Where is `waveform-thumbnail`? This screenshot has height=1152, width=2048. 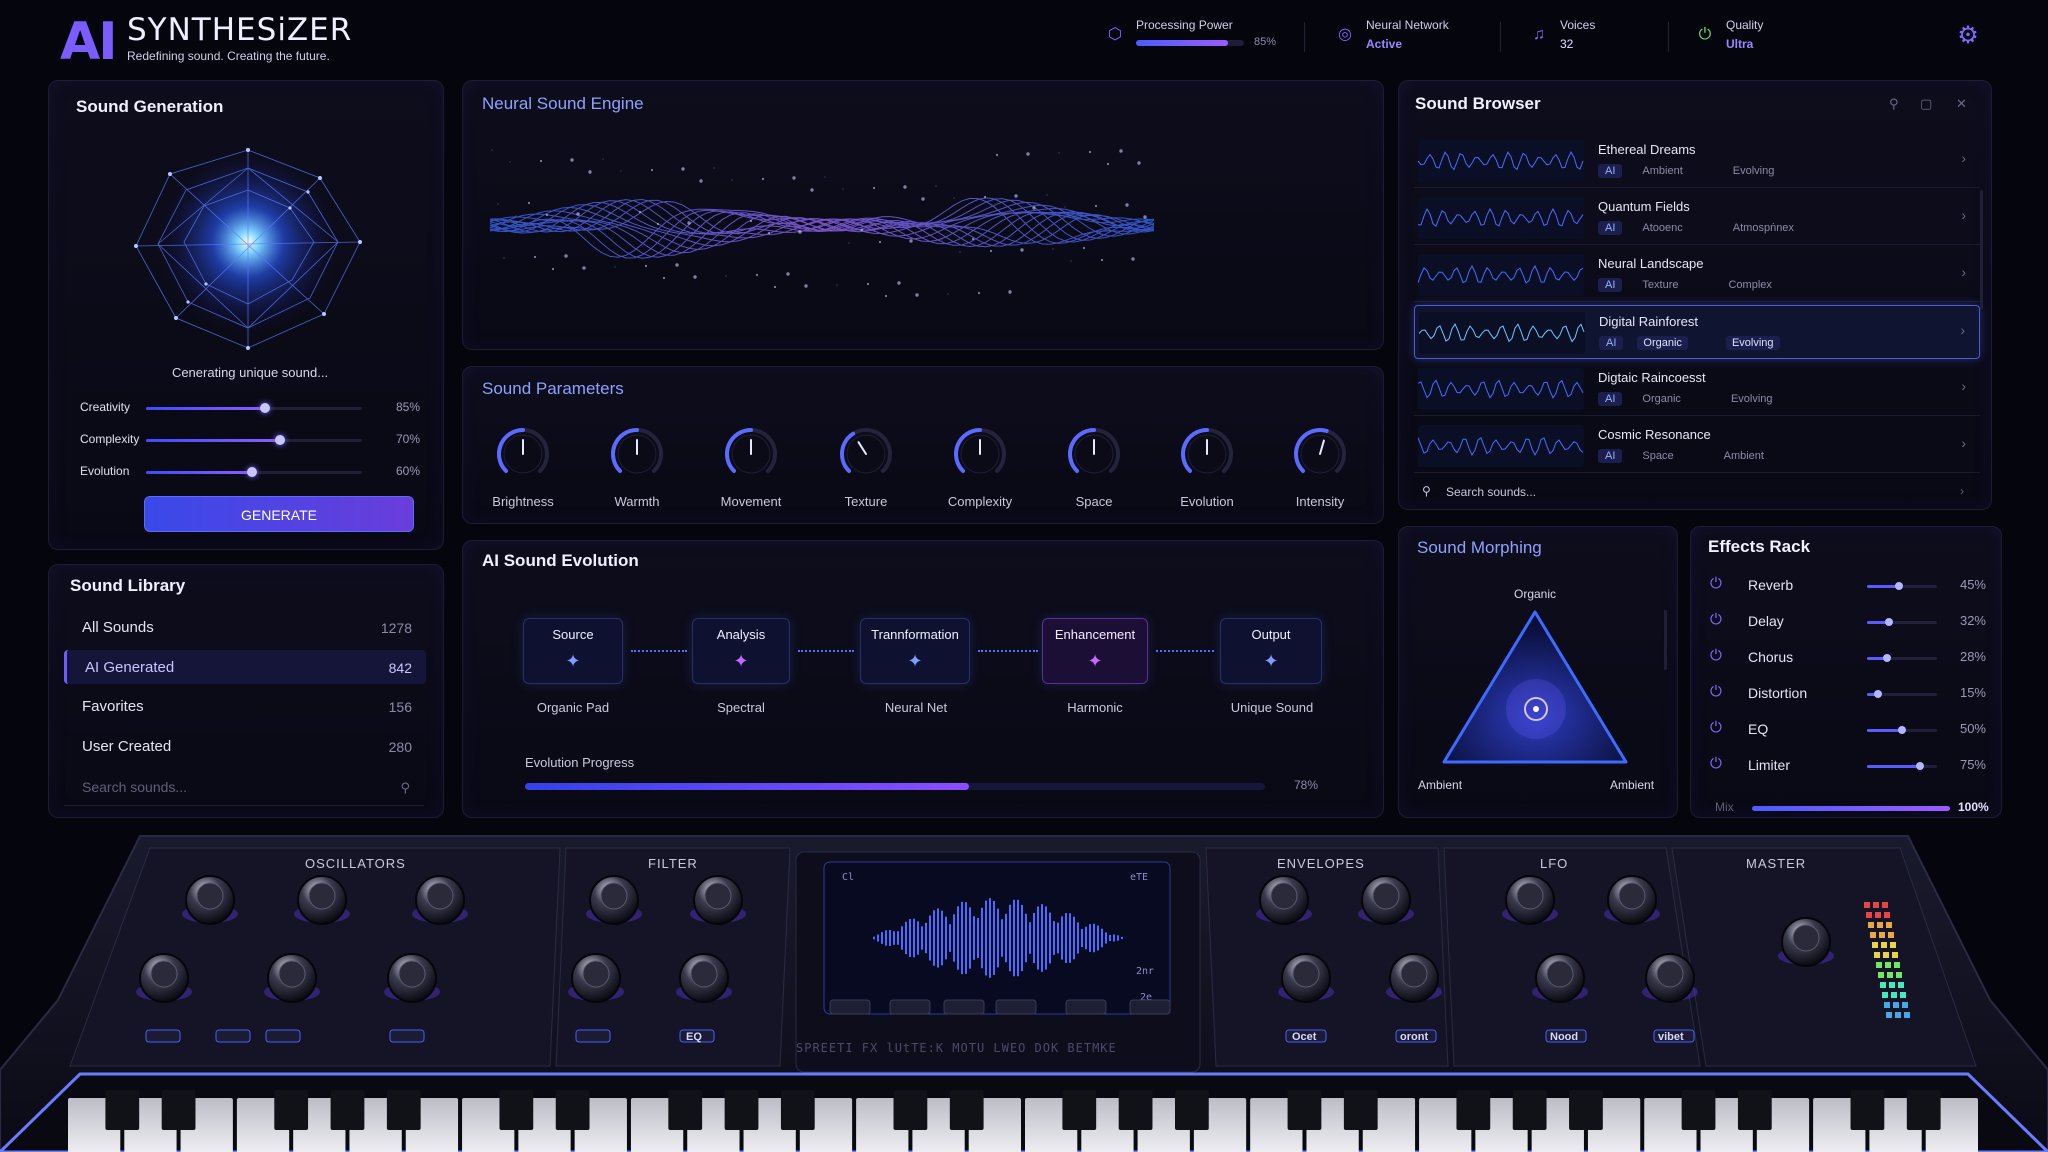 waveform-thumbnail is located at coordinates (1501, 446).